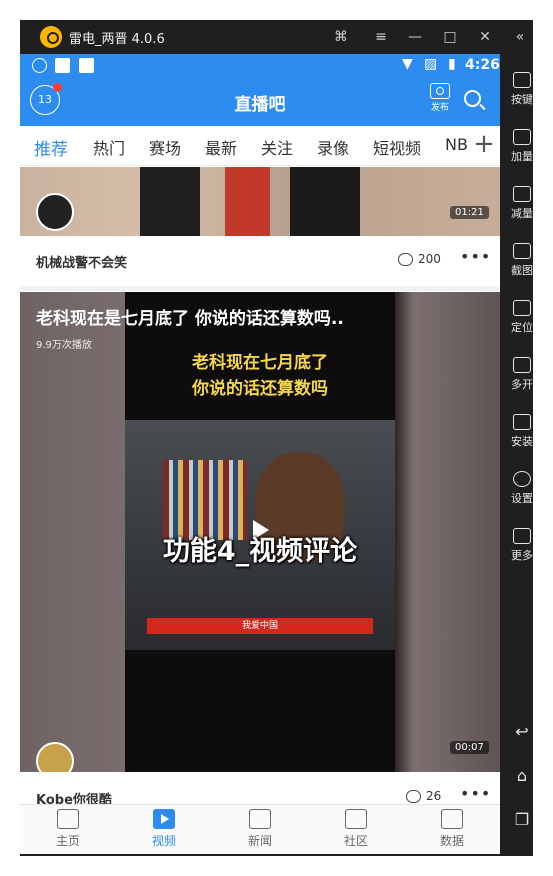 The width and height of the screenshot is (553, 876). Describe the element at coordinates (469, 747) in the screenshot. I see `video-duration: 00:07` at that location.